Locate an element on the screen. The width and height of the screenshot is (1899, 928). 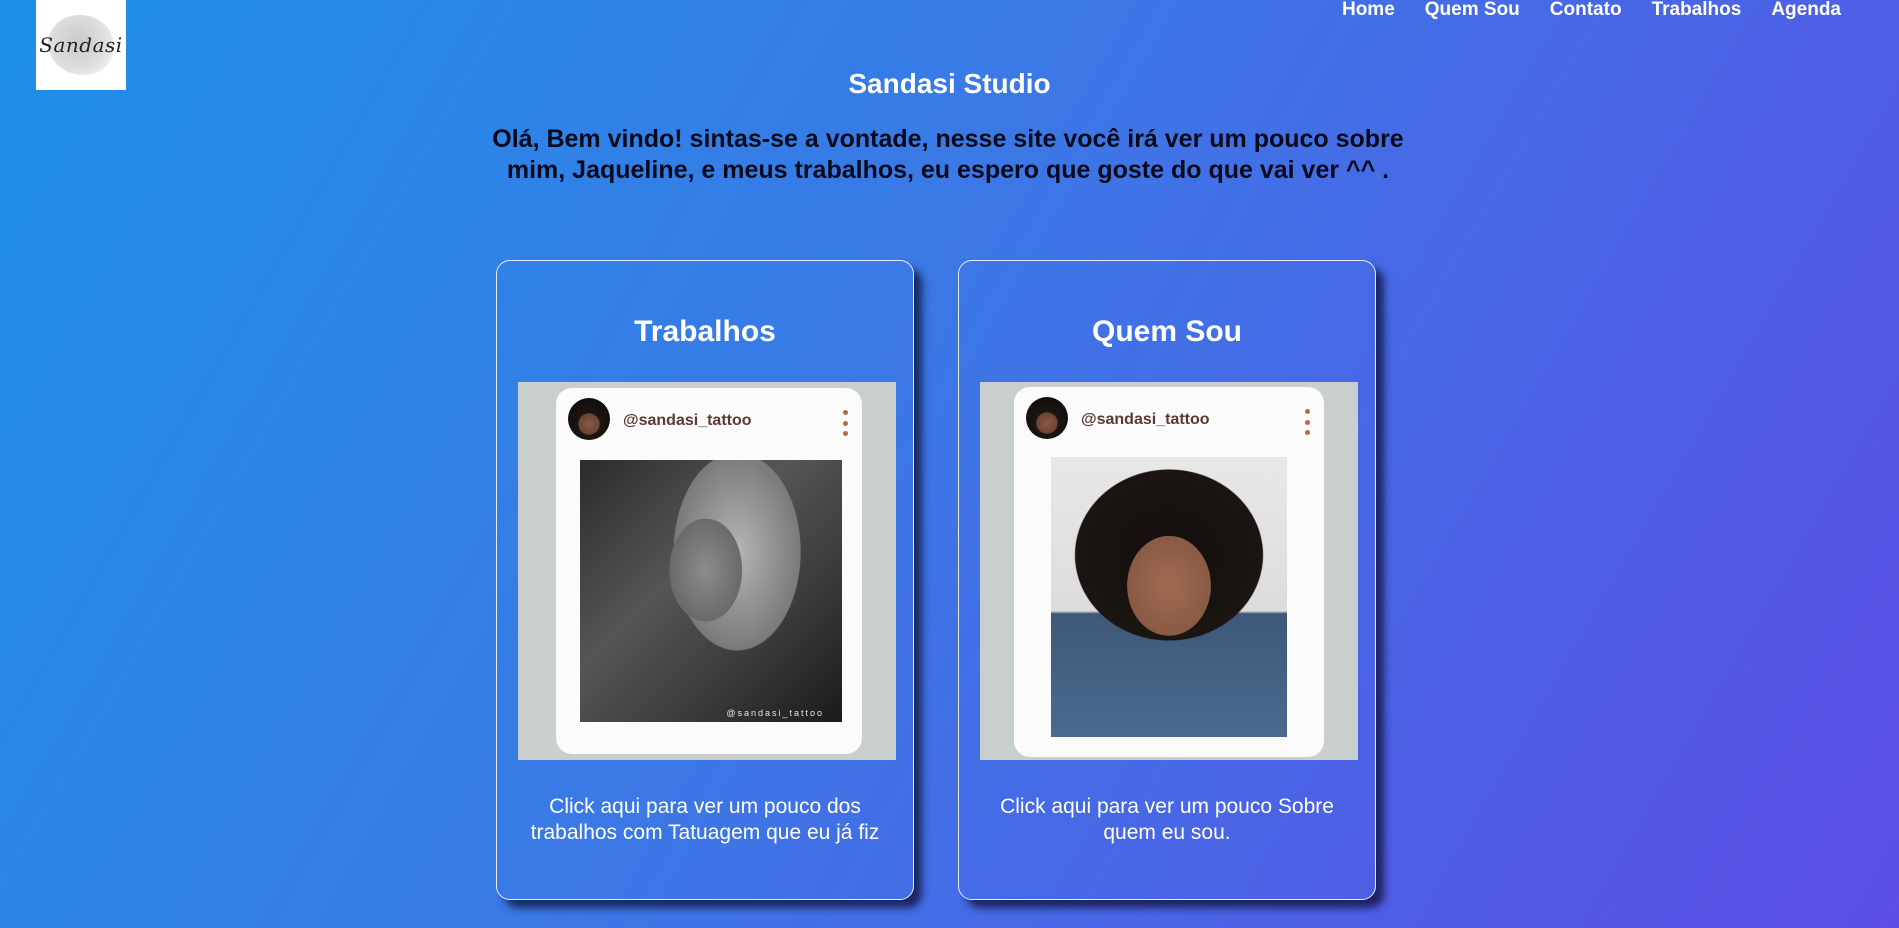
nav-link-quem-sou: Quem Sou is located at coordinates (1472, 10).